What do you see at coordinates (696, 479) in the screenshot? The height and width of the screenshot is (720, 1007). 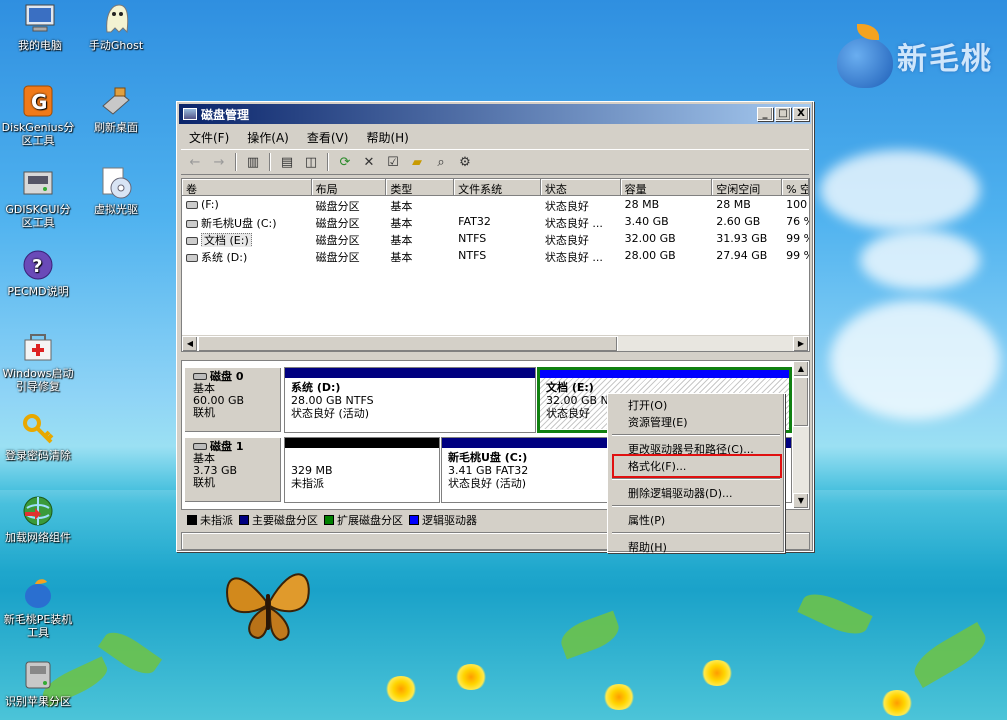 I see `menu-separator` at bounding box center [696, 479].